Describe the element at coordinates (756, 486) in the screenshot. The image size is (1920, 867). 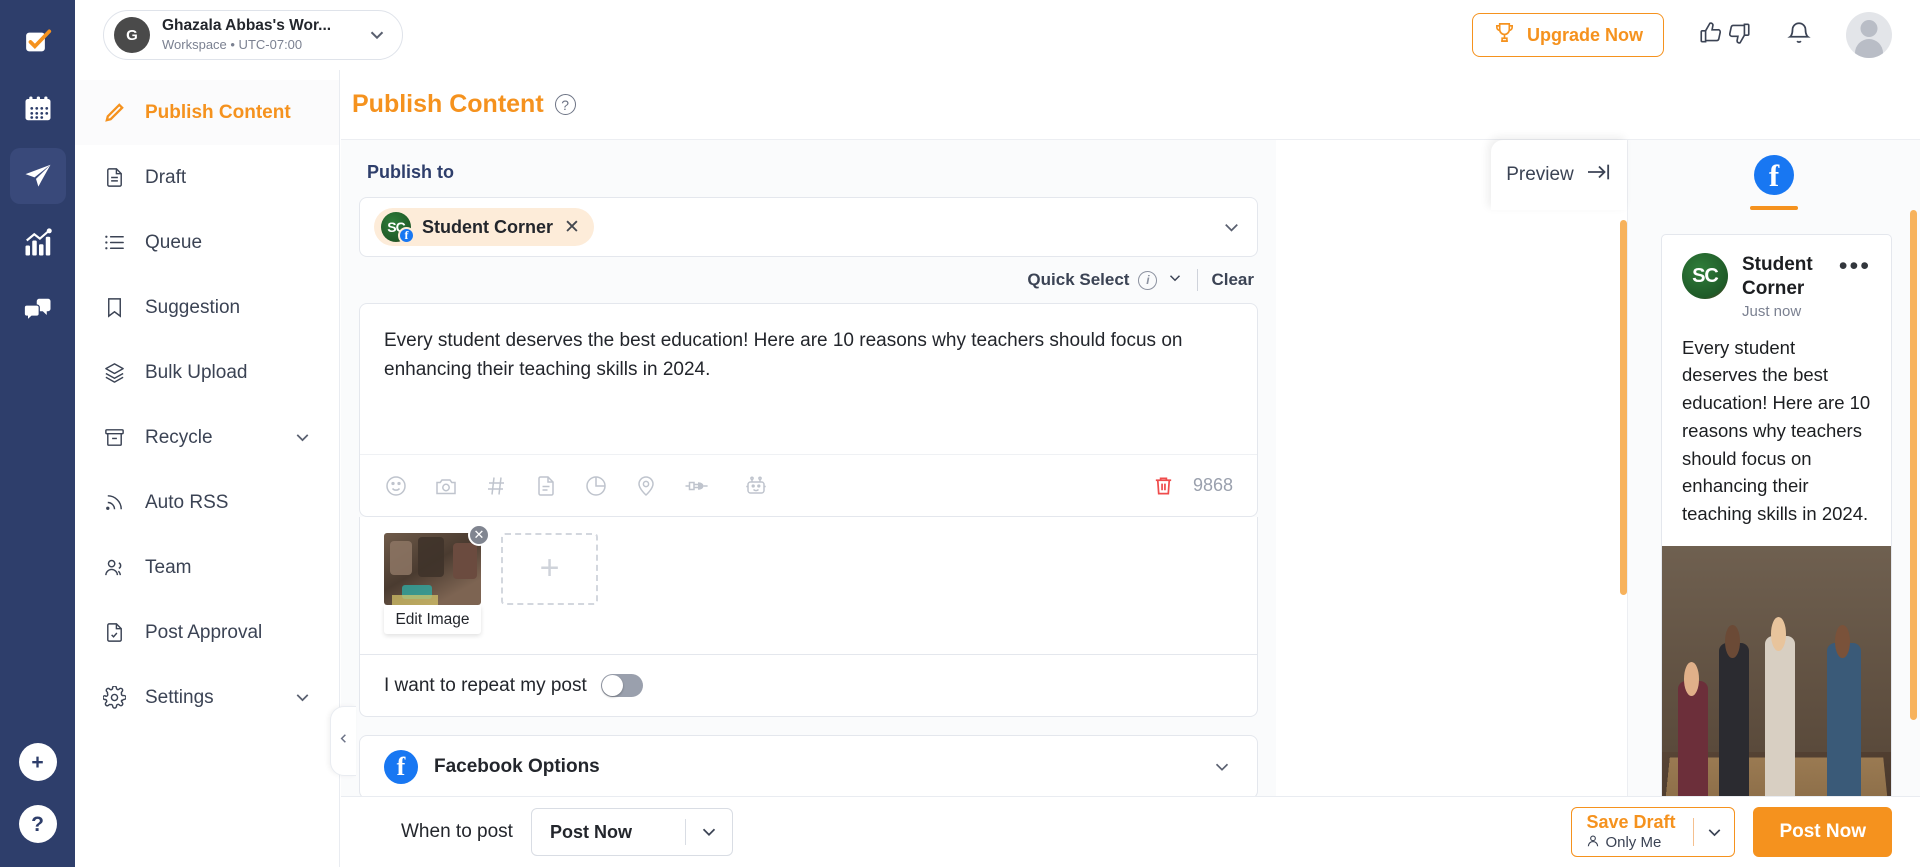
I see `robot-icon` at that location.